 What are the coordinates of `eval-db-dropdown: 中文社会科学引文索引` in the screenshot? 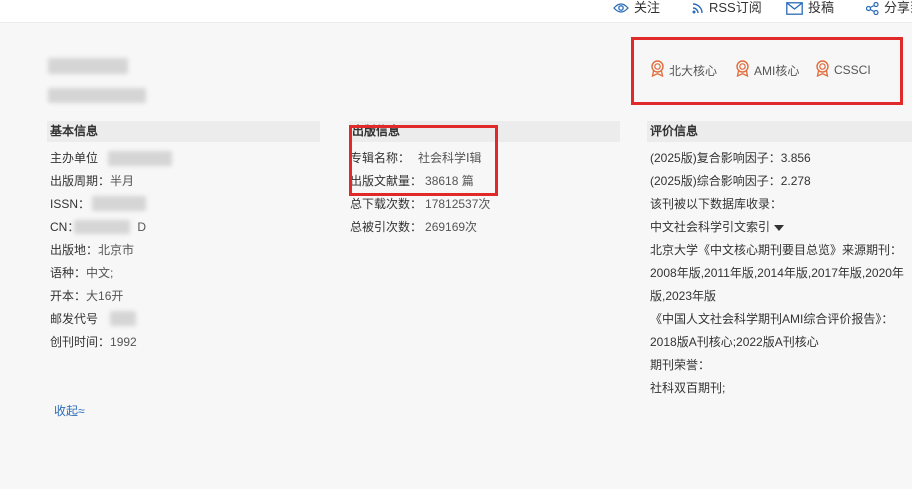 It's located at (717, 227).